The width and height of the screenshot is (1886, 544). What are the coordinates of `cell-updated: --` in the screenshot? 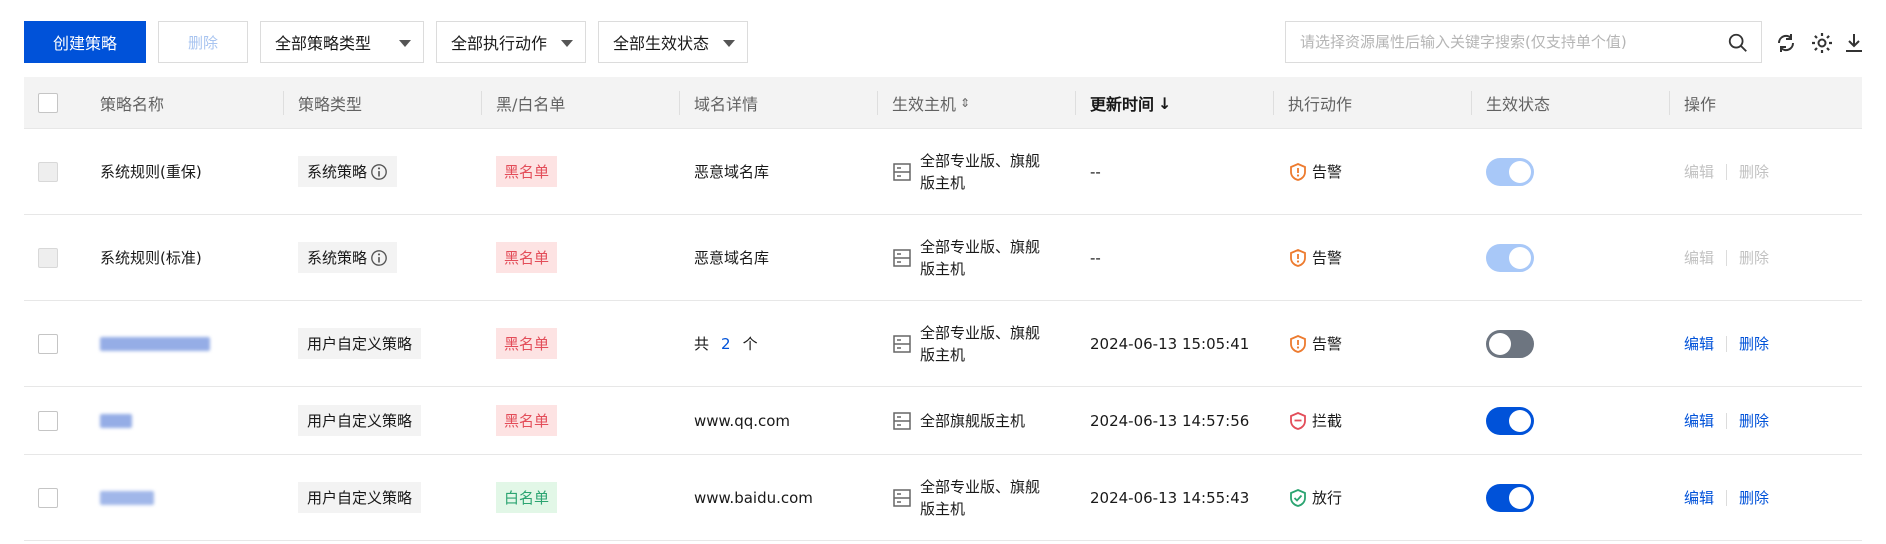 It's located at (1095, 257).